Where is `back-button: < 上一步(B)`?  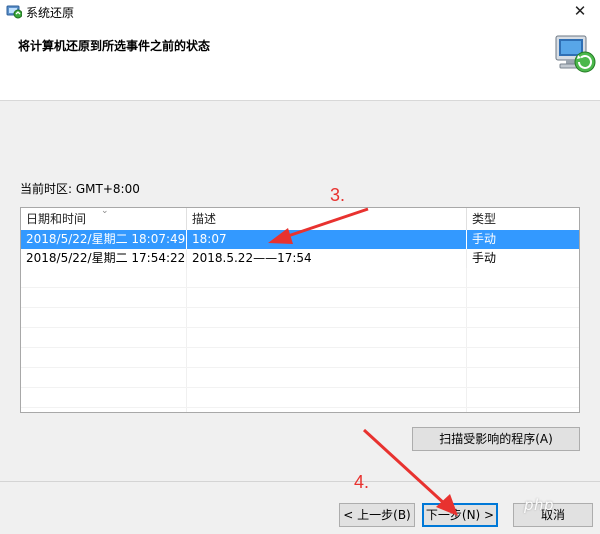
back-button: < 上一步(B) is located at coordinates (377, 515).